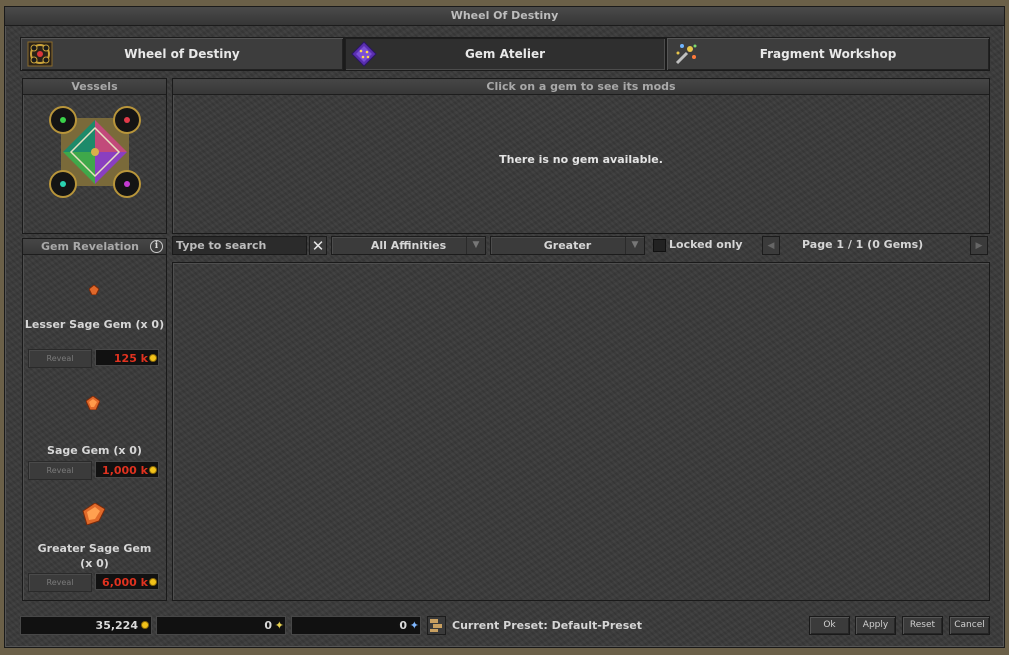 This screenshot has height=655, width=1009. I want to click on greater-sage-gem-icon, so click(93, 514).